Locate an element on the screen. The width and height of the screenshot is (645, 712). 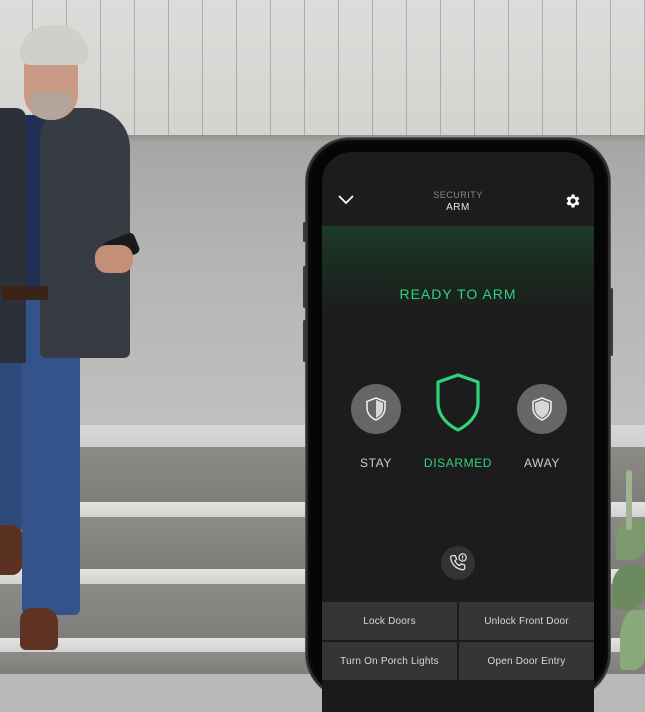
turn-on-porch-lights-button: Turn On Porch Lights is located at coordinates (389, 661).